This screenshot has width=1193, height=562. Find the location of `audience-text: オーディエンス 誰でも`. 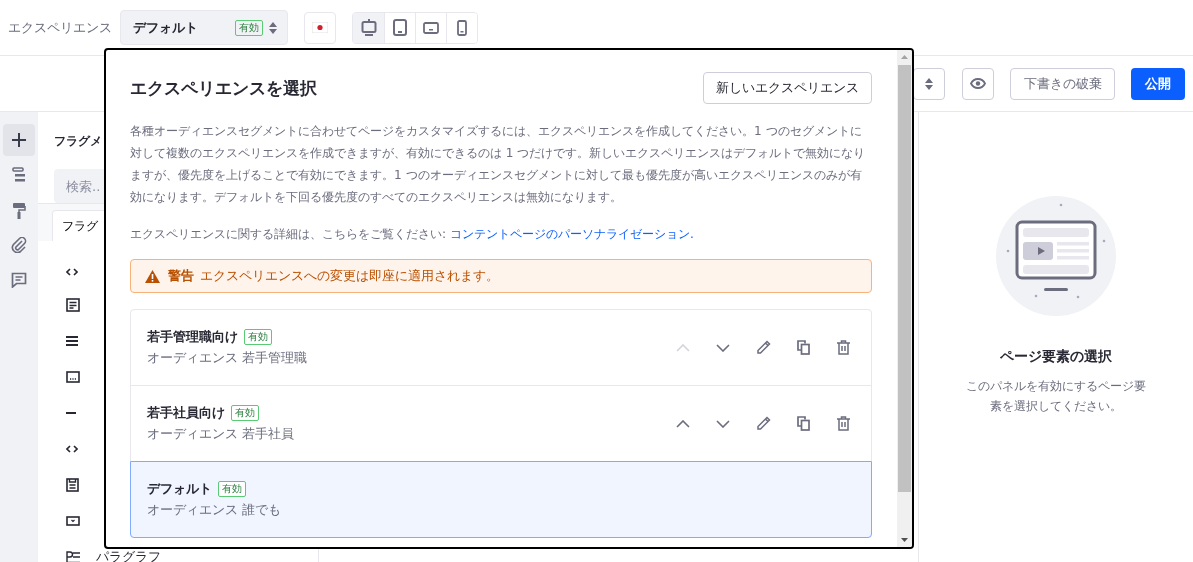

audience-text: オーディエンス 誰でも is located at coordinates (215, 510).